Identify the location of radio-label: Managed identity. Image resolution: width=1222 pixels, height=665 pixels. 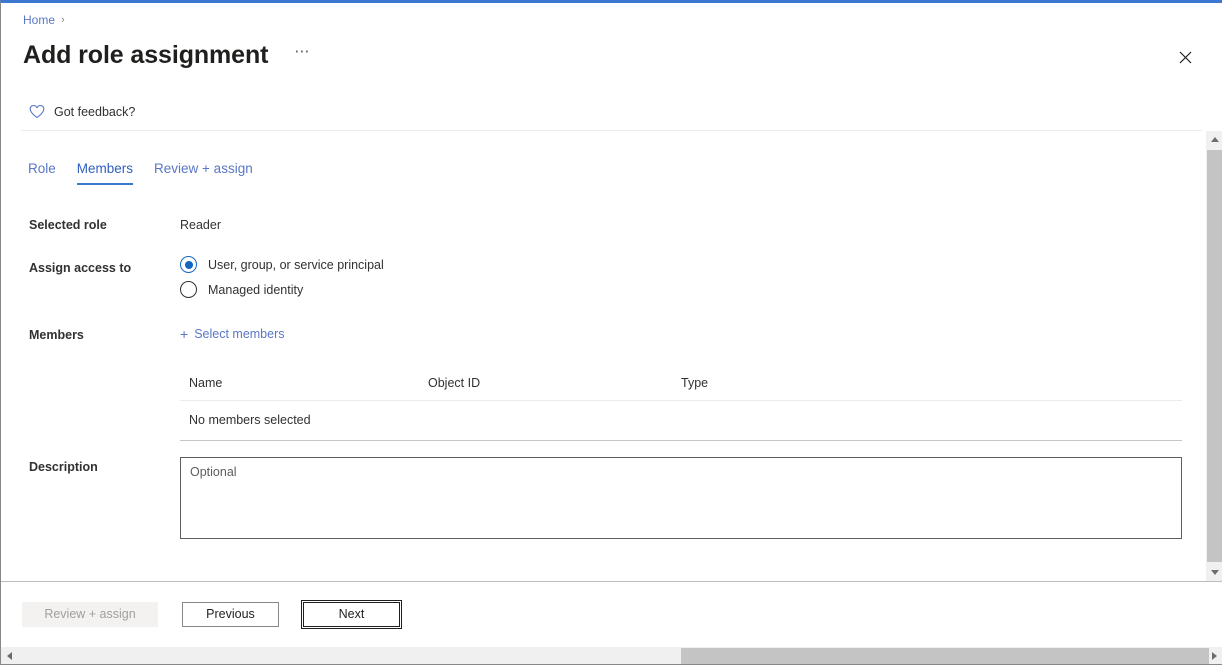
(256, 289).